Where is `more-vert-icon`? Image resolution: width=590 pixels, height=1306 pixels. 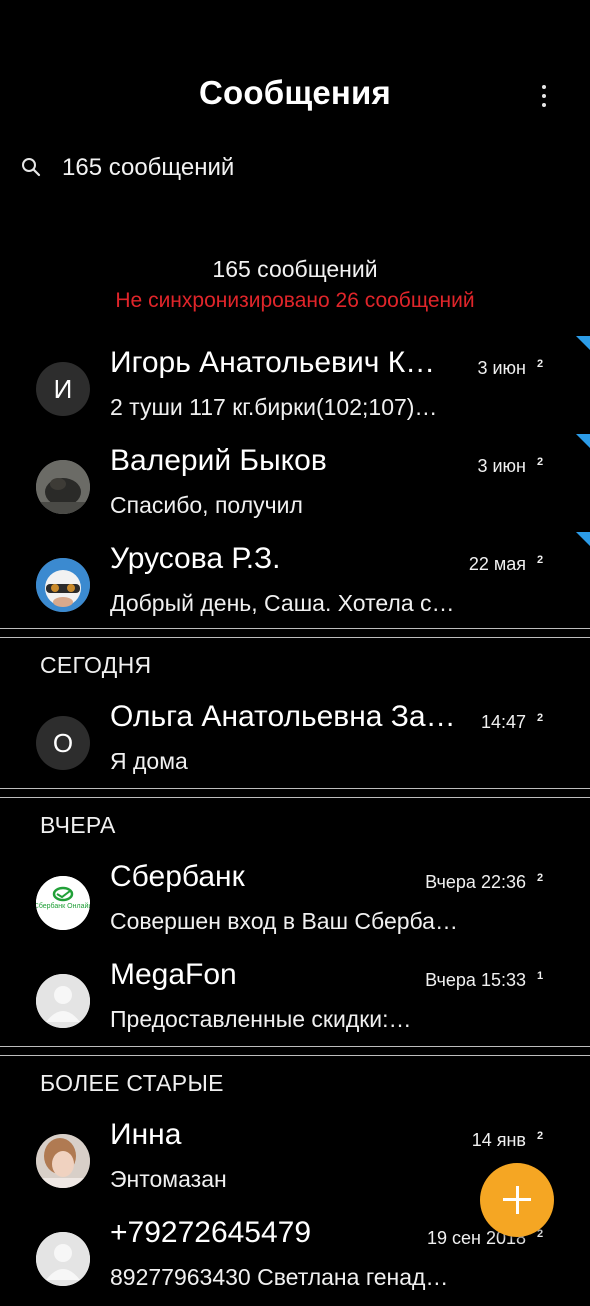
more-vert-icon is located at coordinates (544, 96).